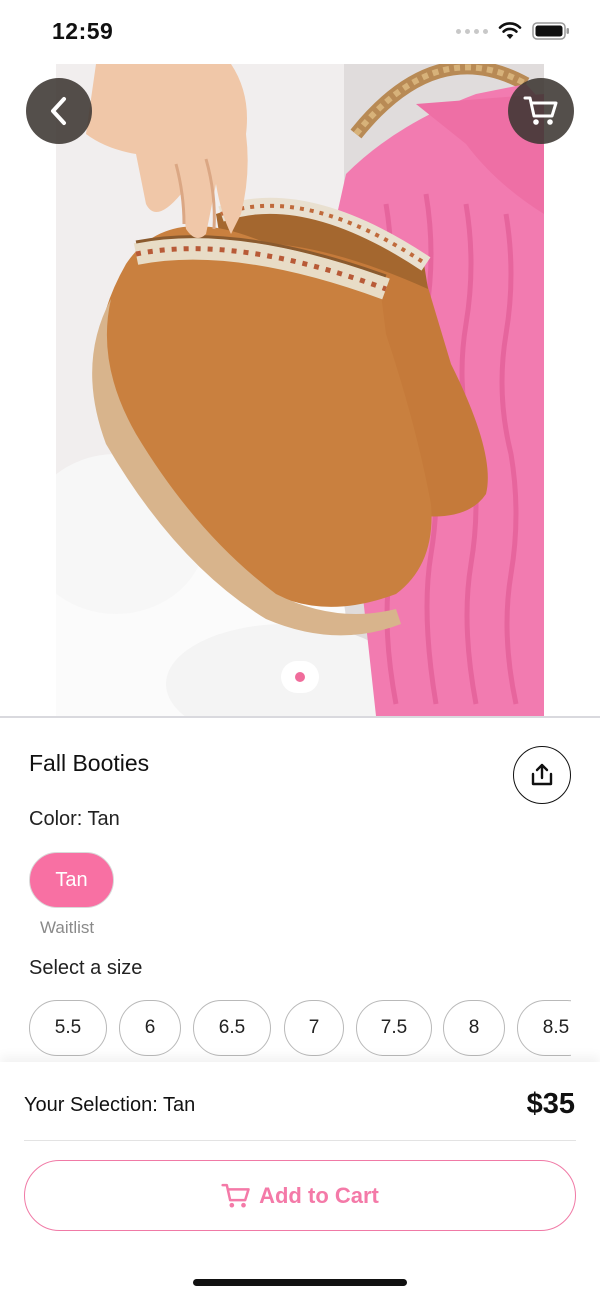  Describe the element at coordinates (232, 1028) in the screenshot. I see `size-option: 6.5` at that location.